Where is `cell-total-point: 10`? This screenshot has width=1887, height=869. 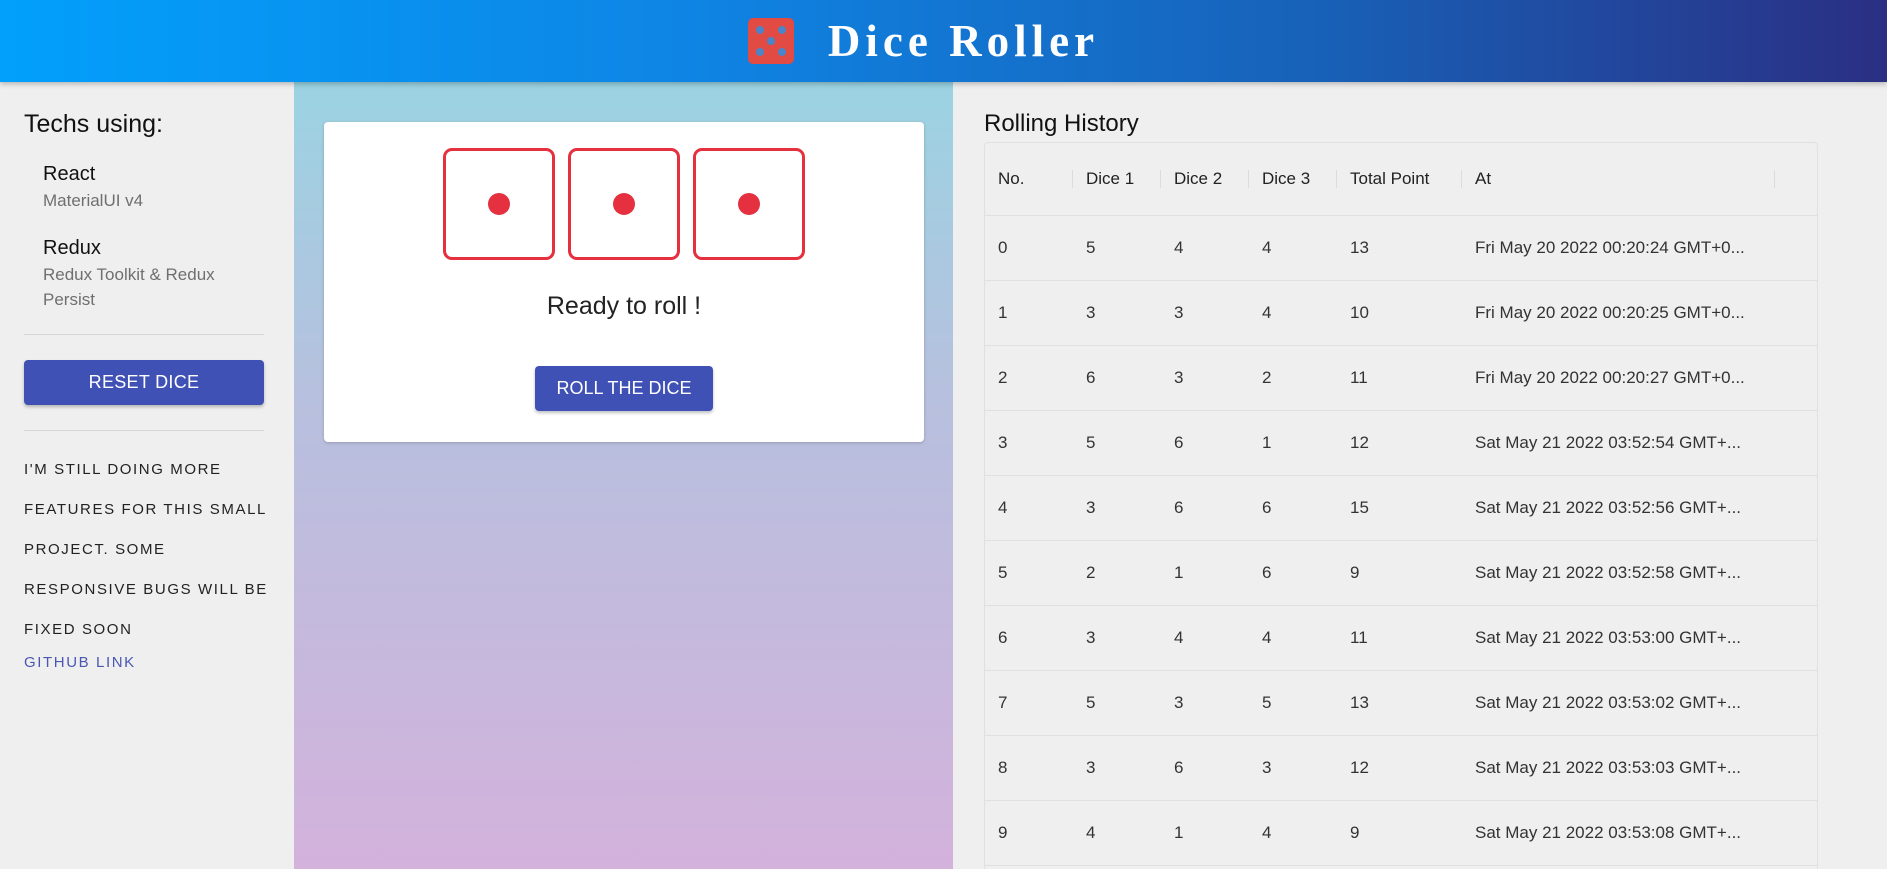
cell-total-point: 10 is located at coordinates (1359, 312).